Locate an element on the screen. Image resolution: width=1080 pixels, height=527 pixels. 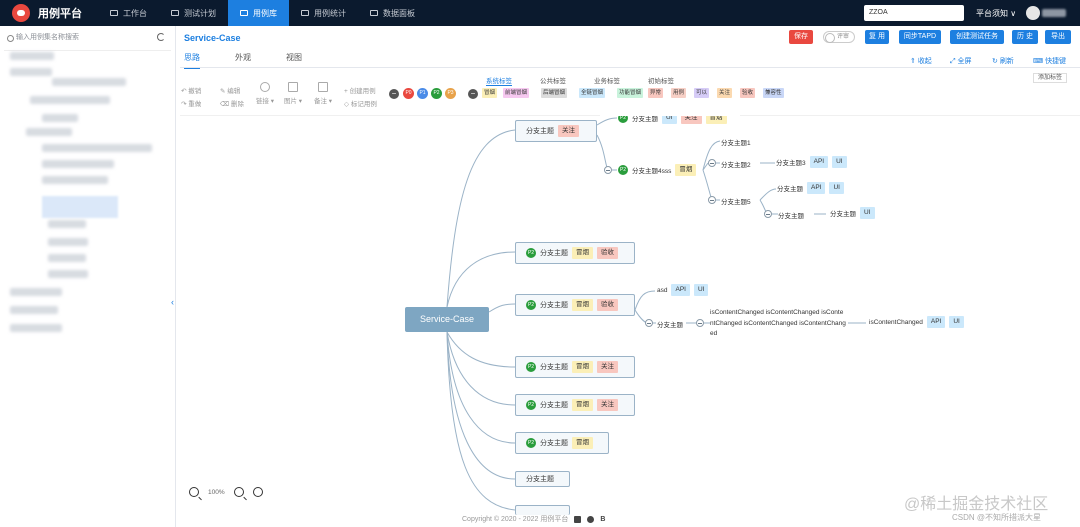
home-icon is located at coordinates (578, 519).